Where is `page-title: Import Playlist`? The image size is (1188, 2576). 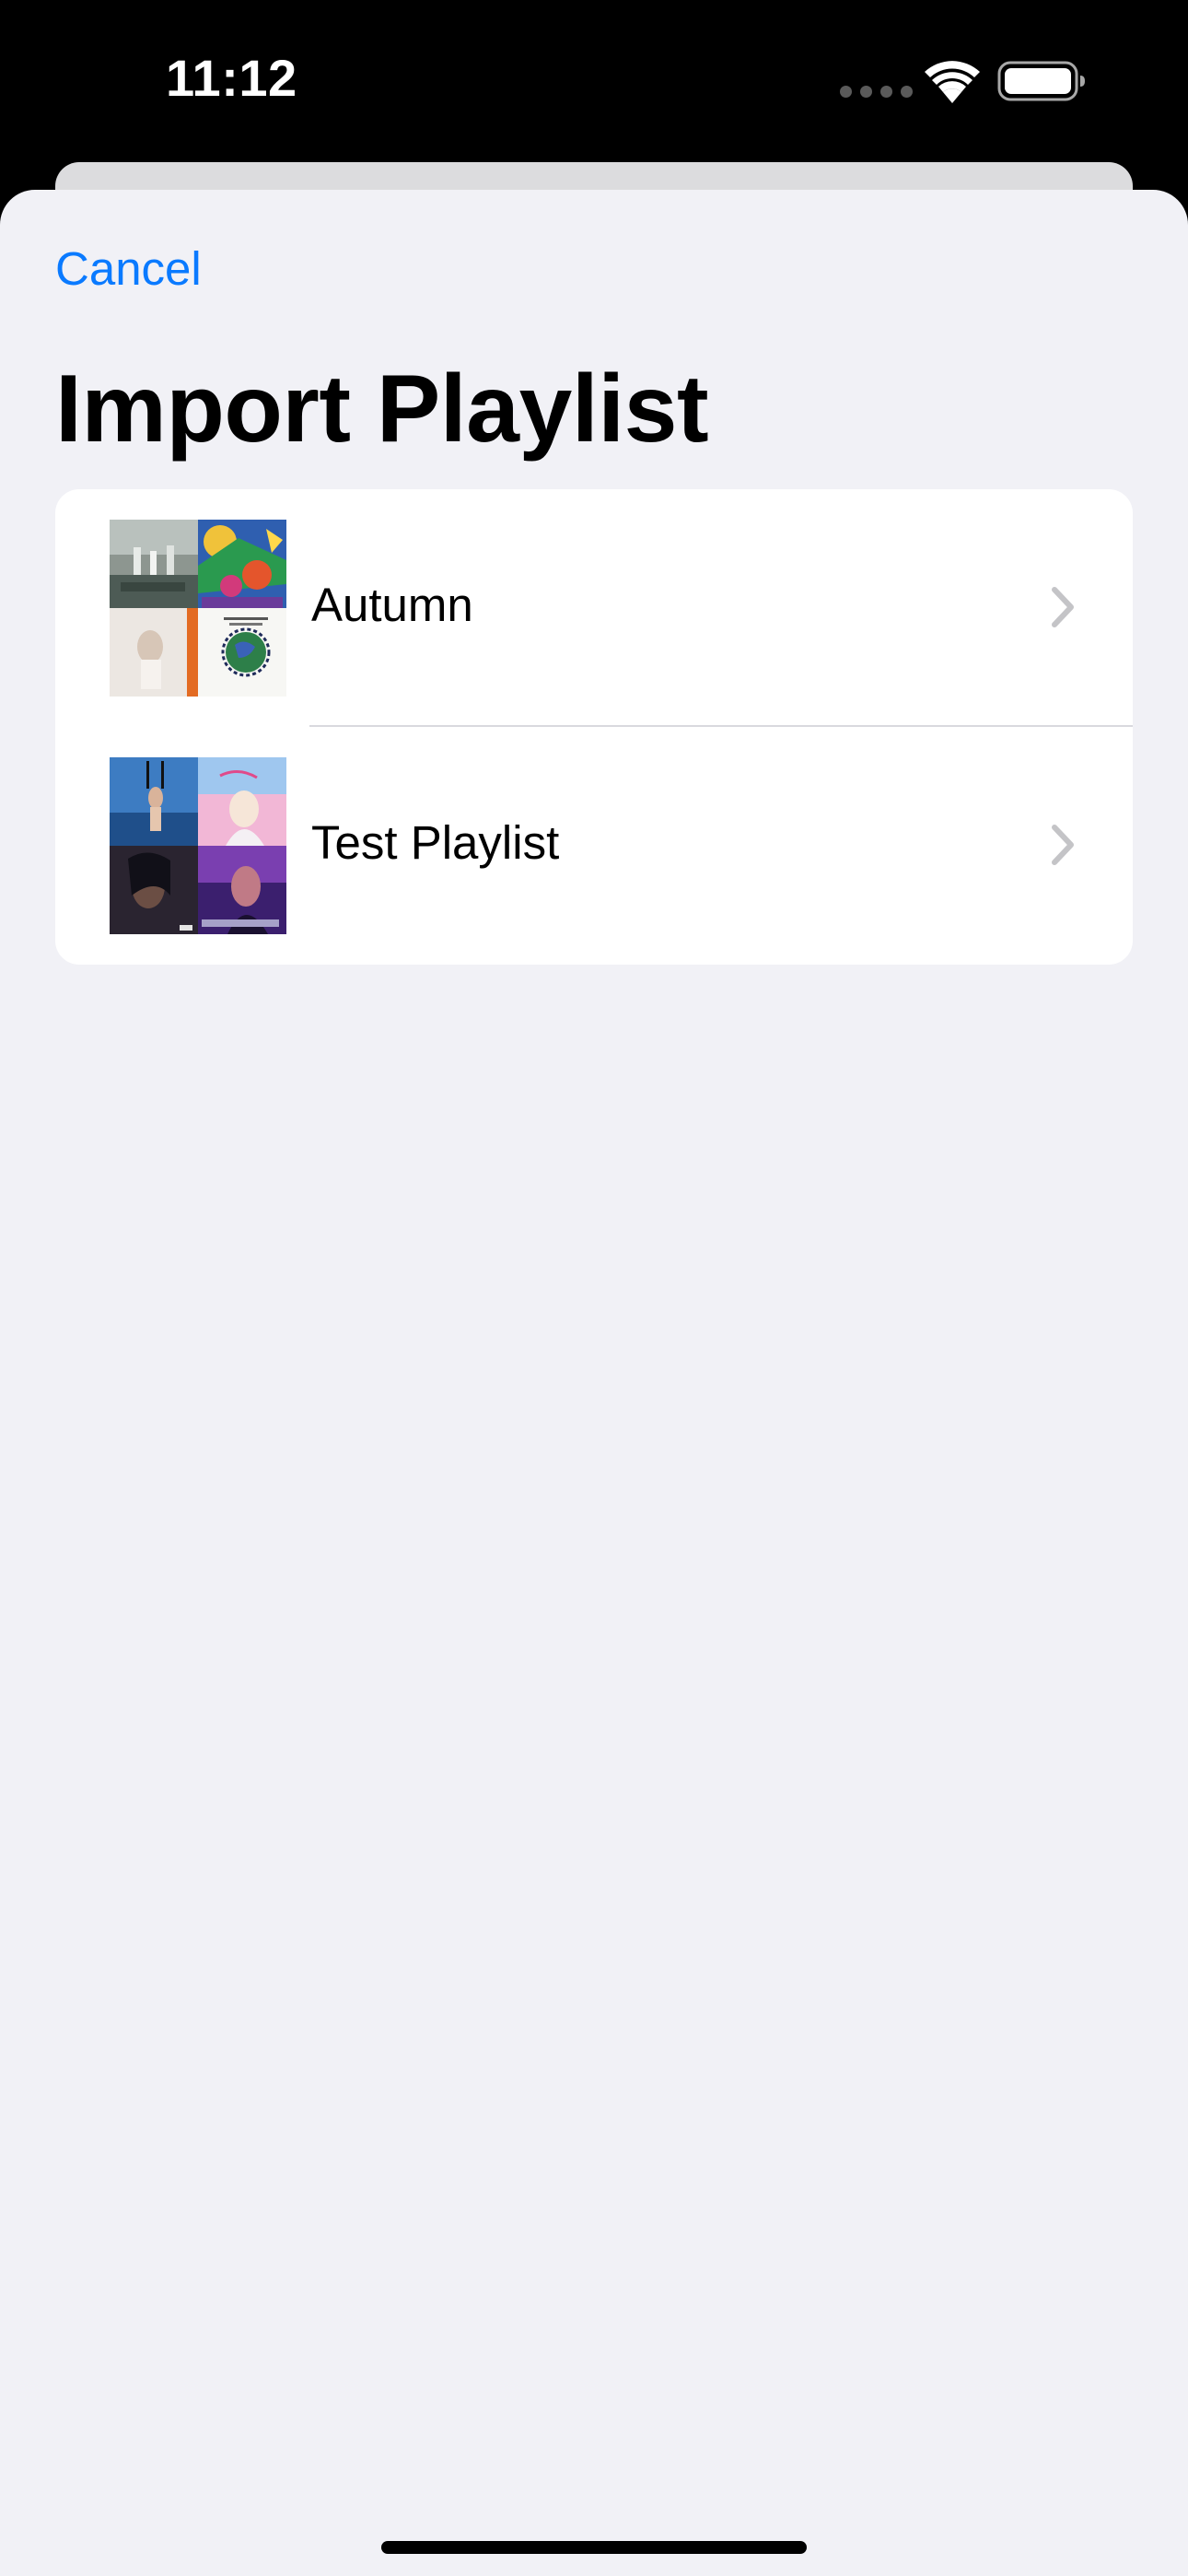
page-title: Import Playlist is located at coordinates (382, 409).